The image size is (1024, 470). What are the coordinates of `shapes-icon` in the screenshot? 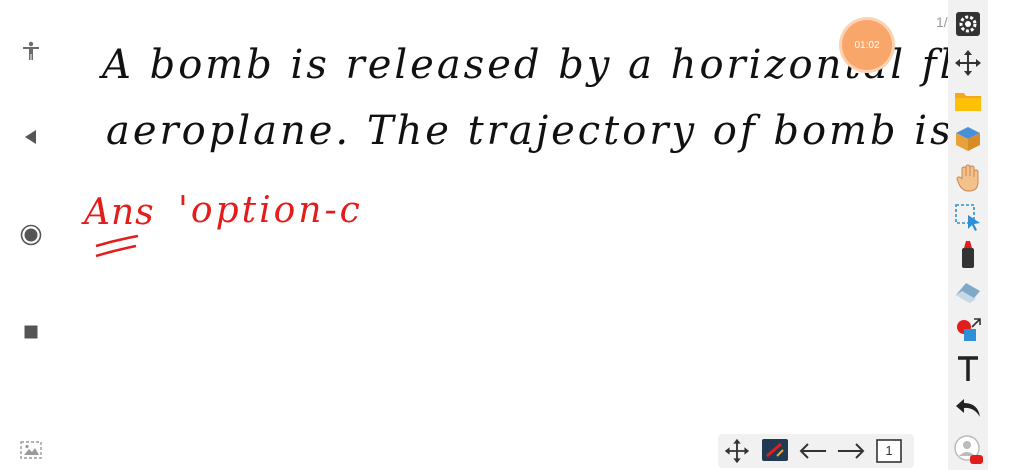 It's located at (968, 331).